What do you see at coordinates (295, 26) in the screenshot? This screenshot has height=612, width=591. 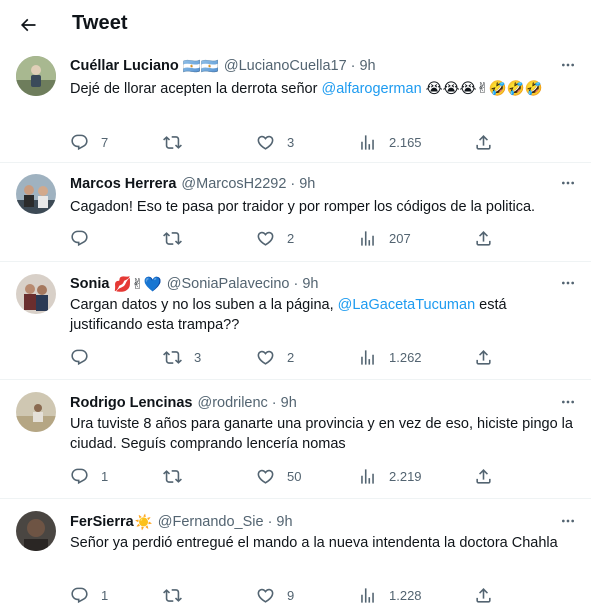 I see `header: Tweet` at bounding box center [295, 26].